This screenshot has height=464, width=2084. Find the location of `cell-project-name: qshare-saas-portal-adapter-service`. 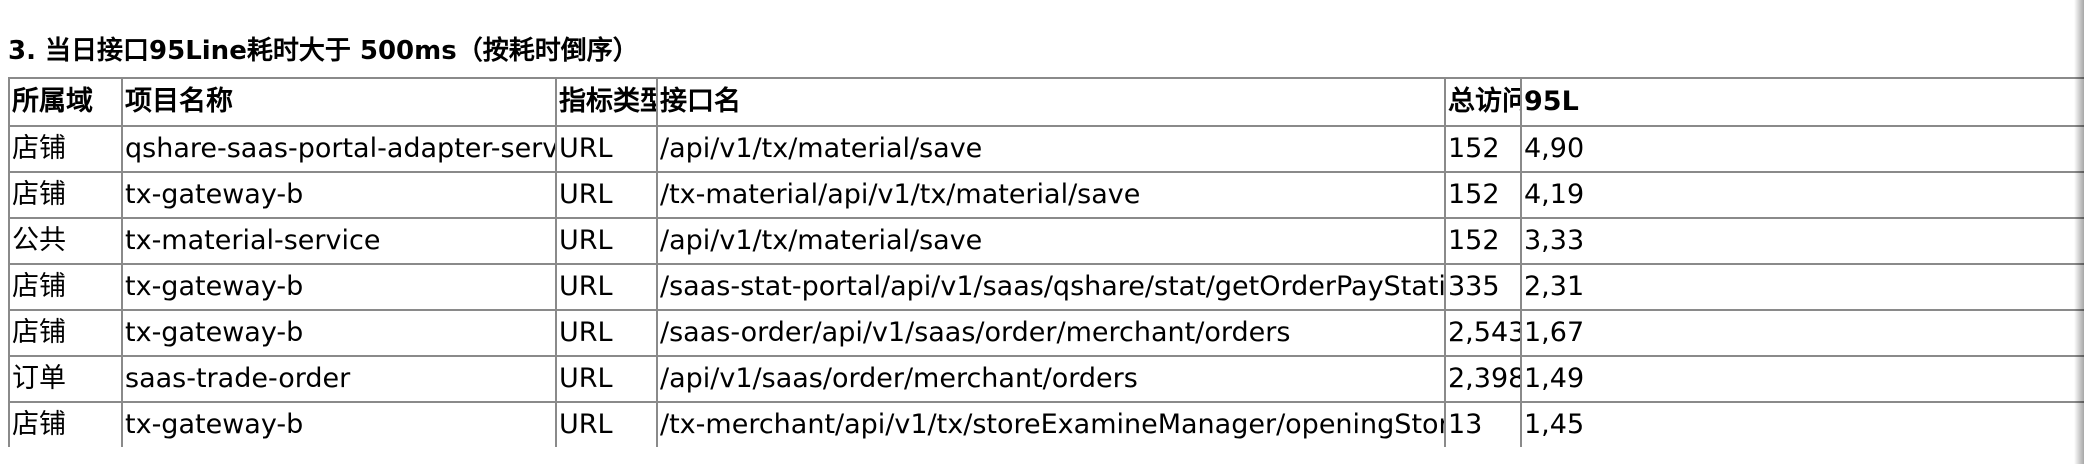

cell-project-name: qshare-saas-portal-adapter-service is located at coordinates (338, 148).